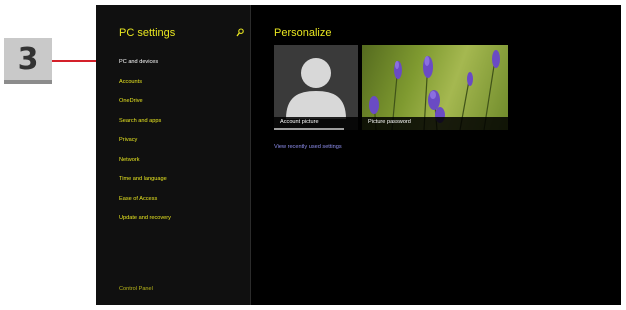  Describe the element at coordinates (389, 122) in the screenshot. I see `picture-password-label: Picture password` at that location.